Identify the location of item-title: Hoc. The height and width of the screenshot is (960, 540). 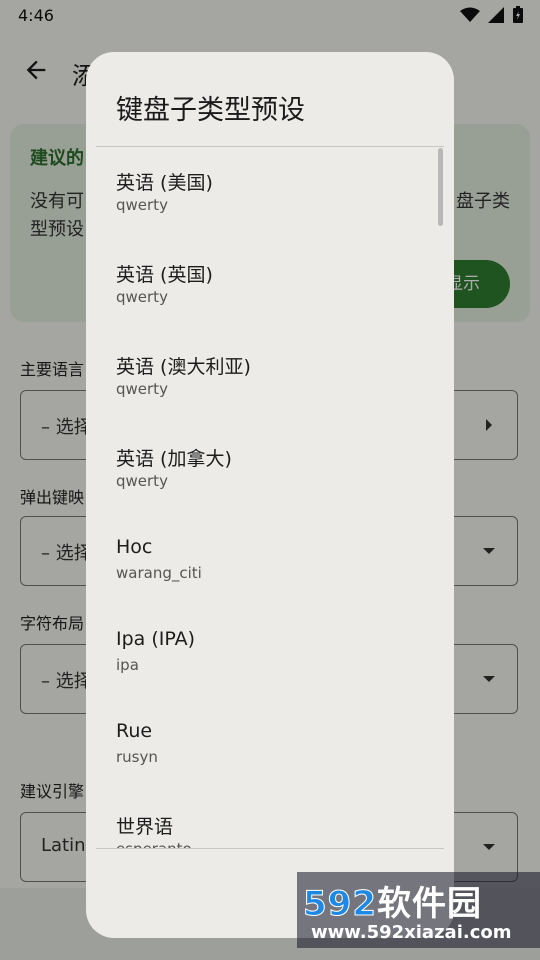
(134, 547).